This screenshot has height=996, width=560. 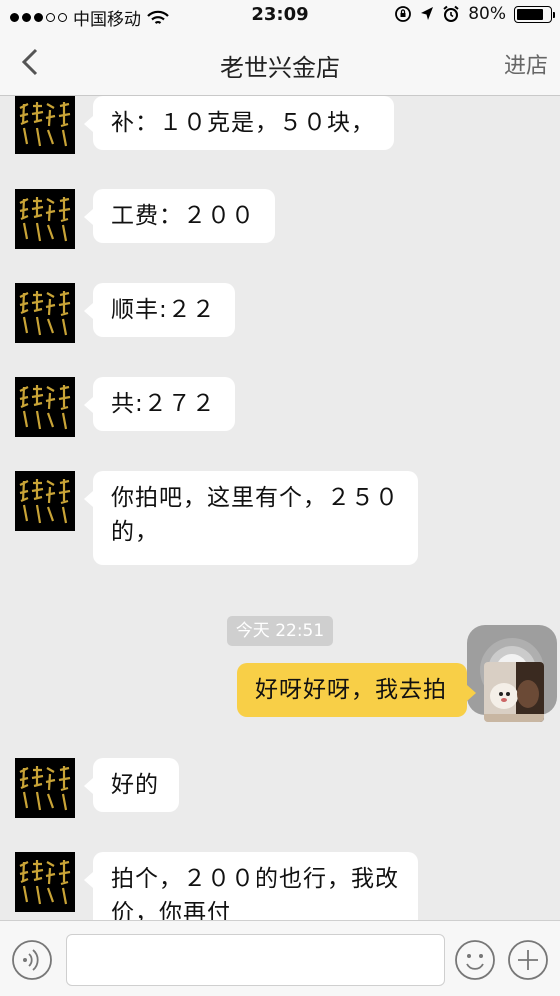 What do you see at coordinates (135, 532) in the screenshot?
I see `message-line: 的，` at bounding box center [135, 532].